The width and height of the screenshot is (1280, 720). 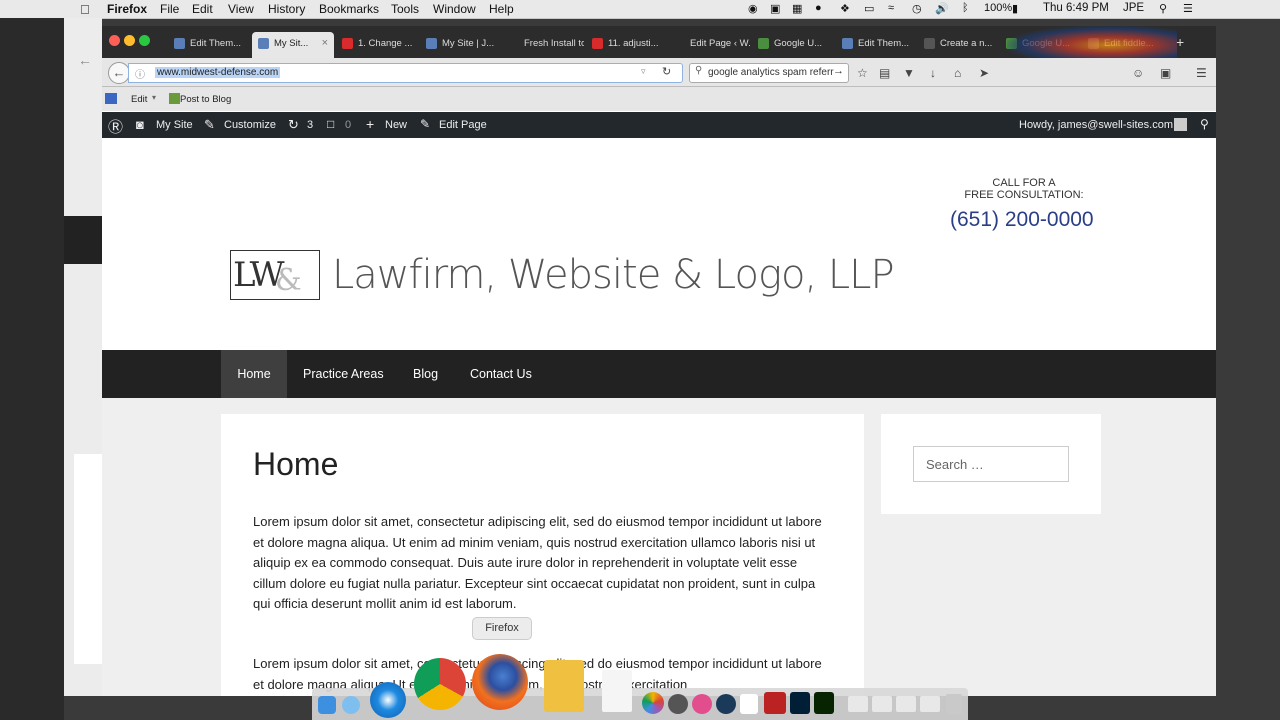 What do you see at coordinates (1096, 125) in the screenshot?
I see `wp-howdy: Howdy, james@swell-sites.com` at bounding box center [1096, 125].